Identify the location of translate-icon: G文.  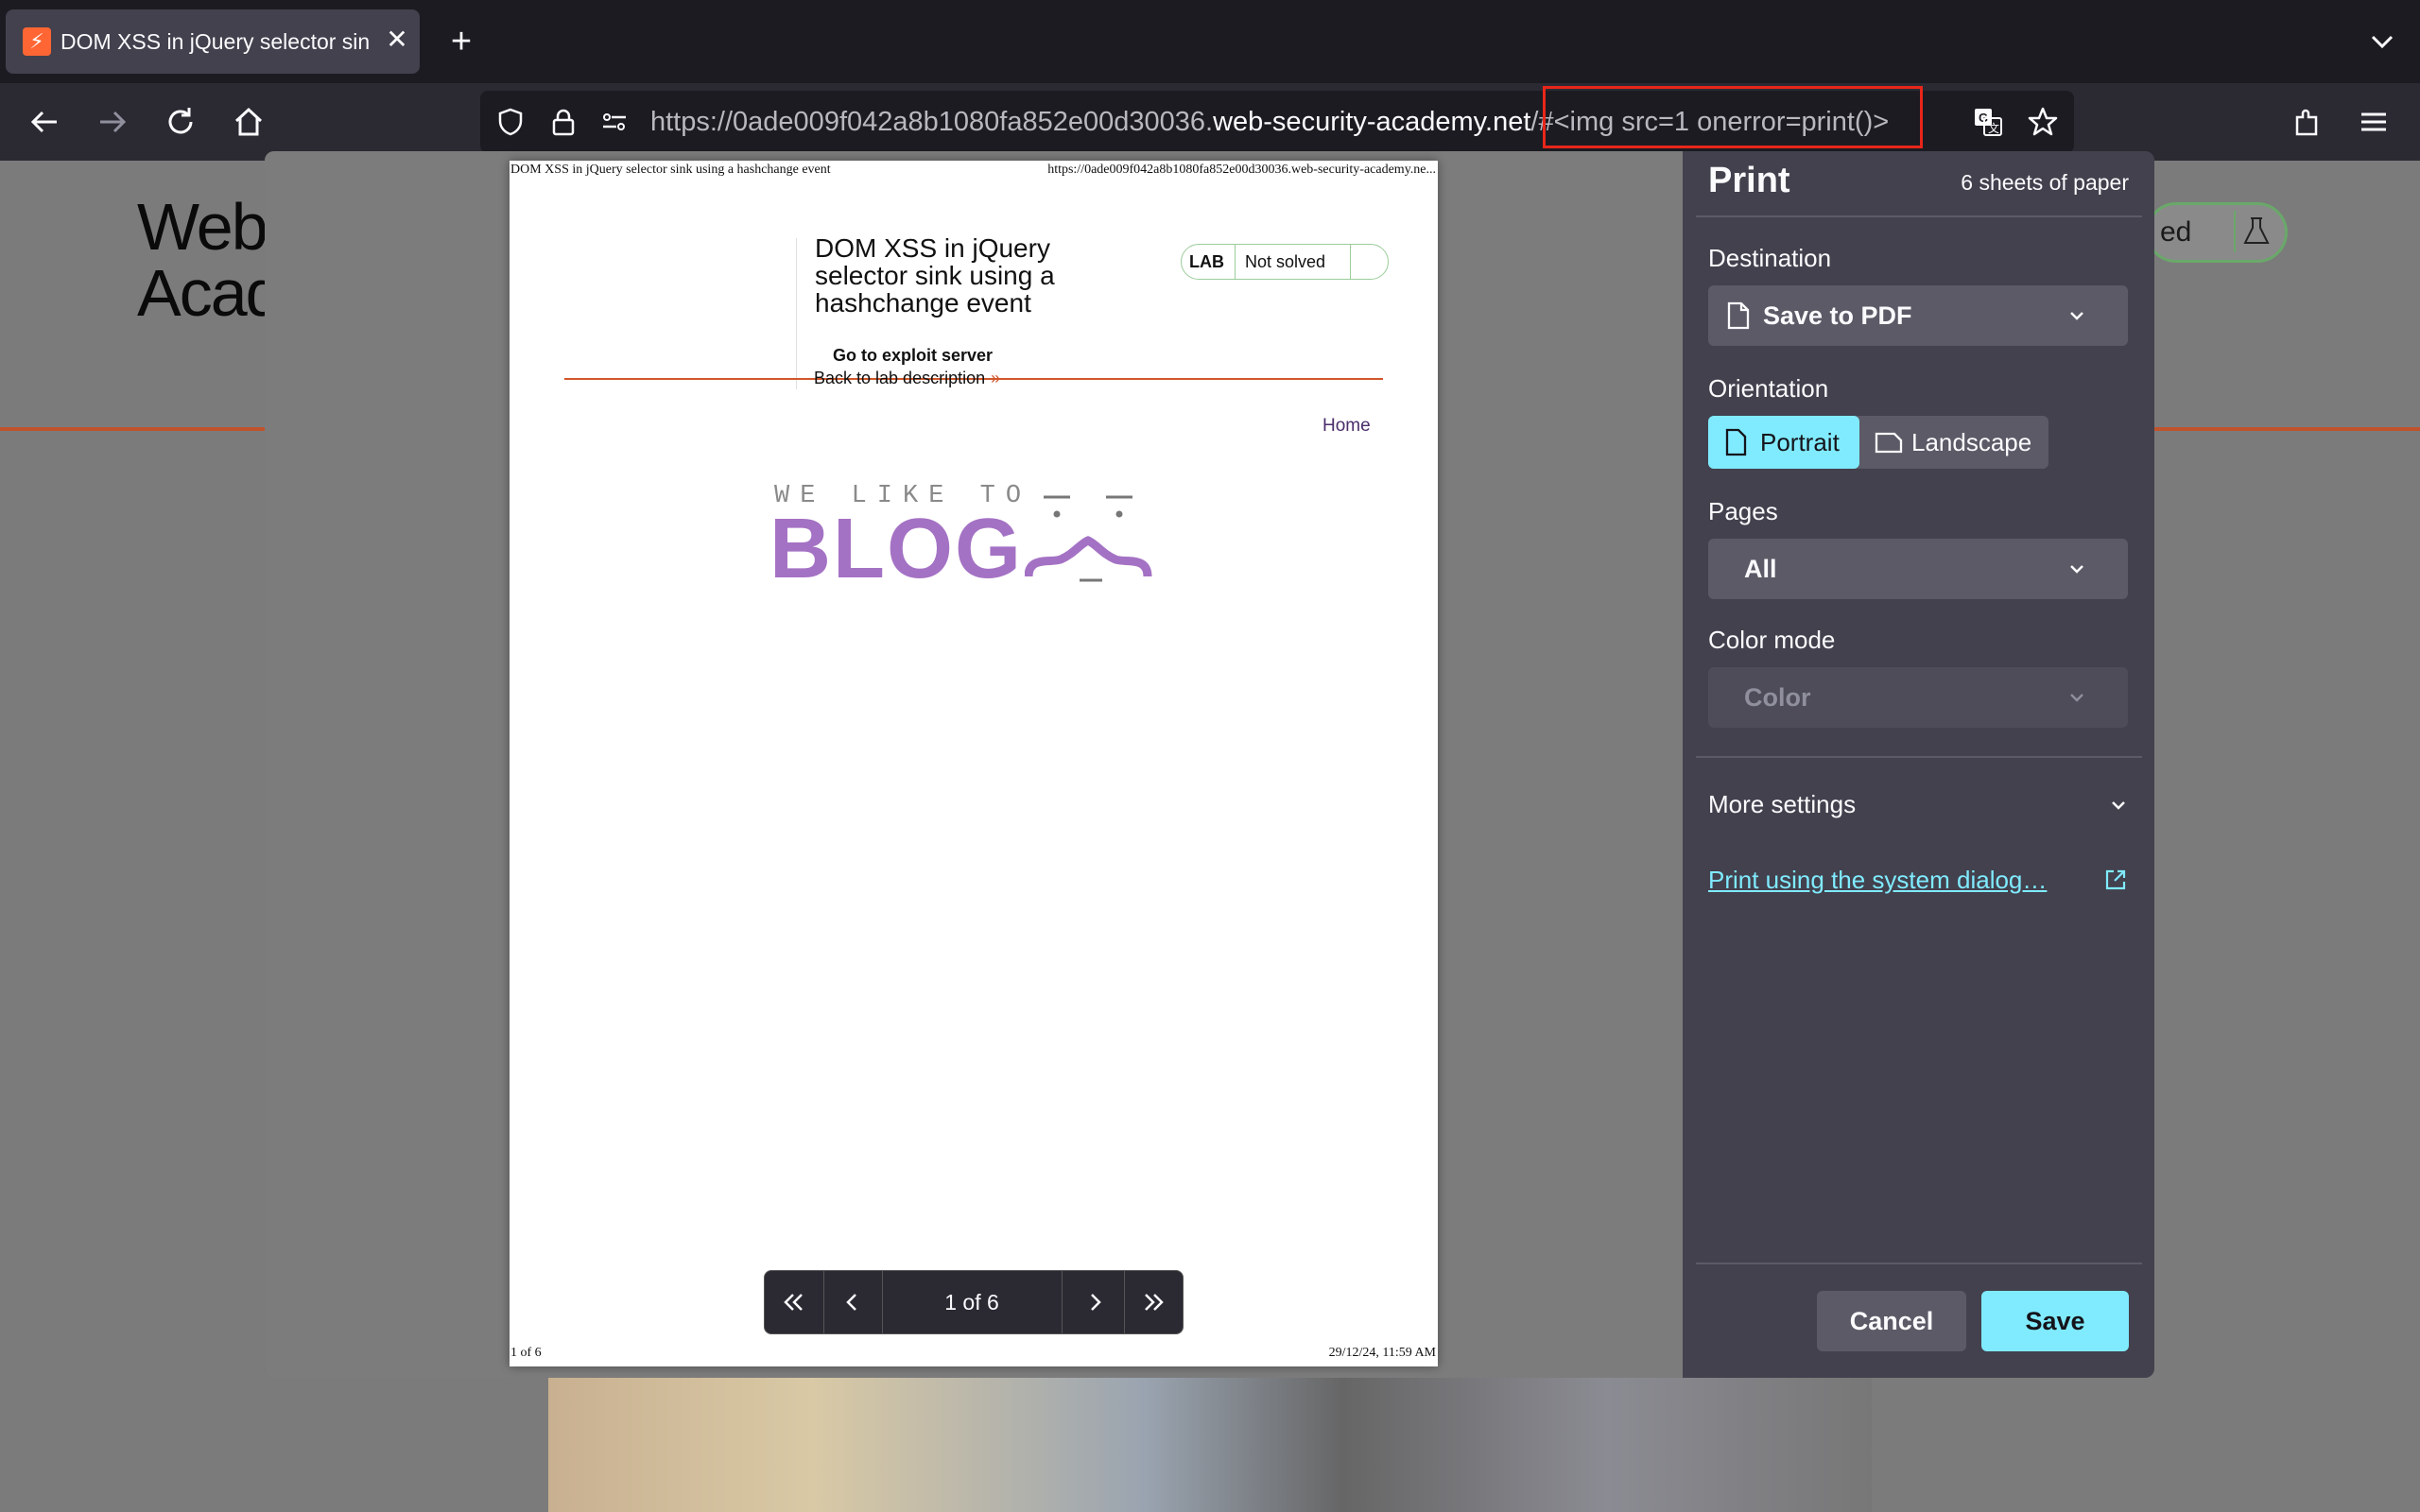
(1988, 122).